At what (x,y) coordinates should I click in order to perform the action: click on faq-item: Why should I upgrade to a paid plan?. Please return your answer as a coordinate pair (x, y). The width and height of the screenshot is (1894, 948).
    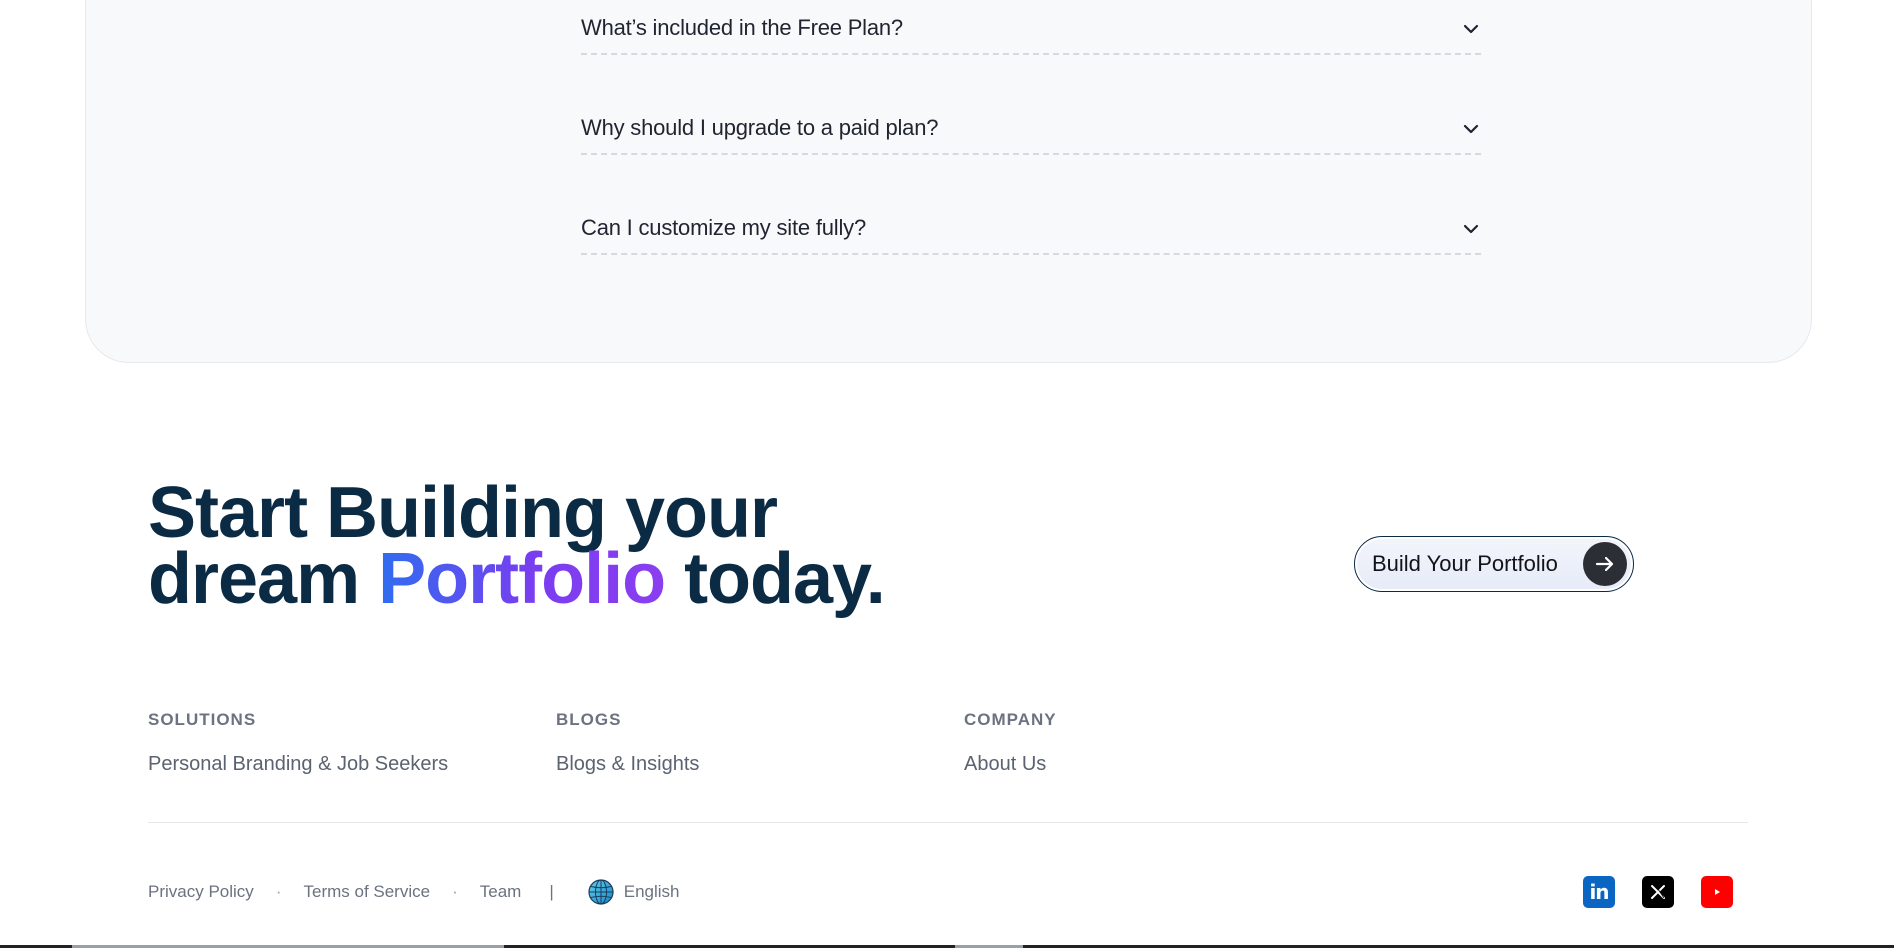
    Looking at the image, I should click on (1031, 165).